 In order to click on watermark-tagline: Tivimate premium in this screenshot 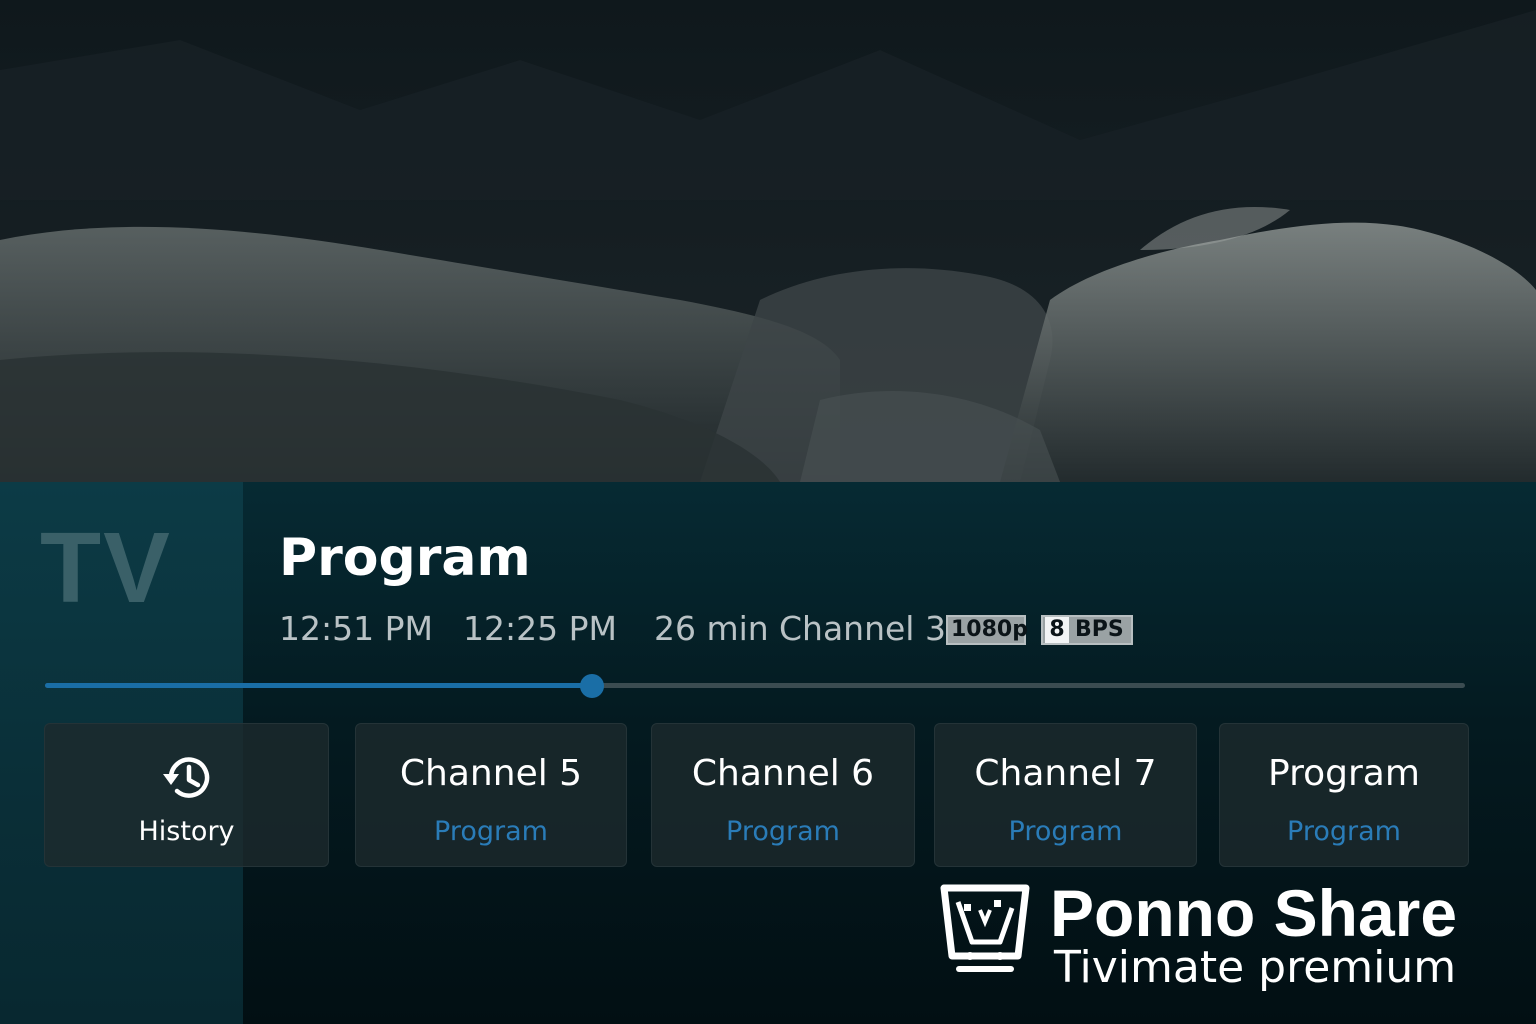, I will do `click(1255, 967)`.